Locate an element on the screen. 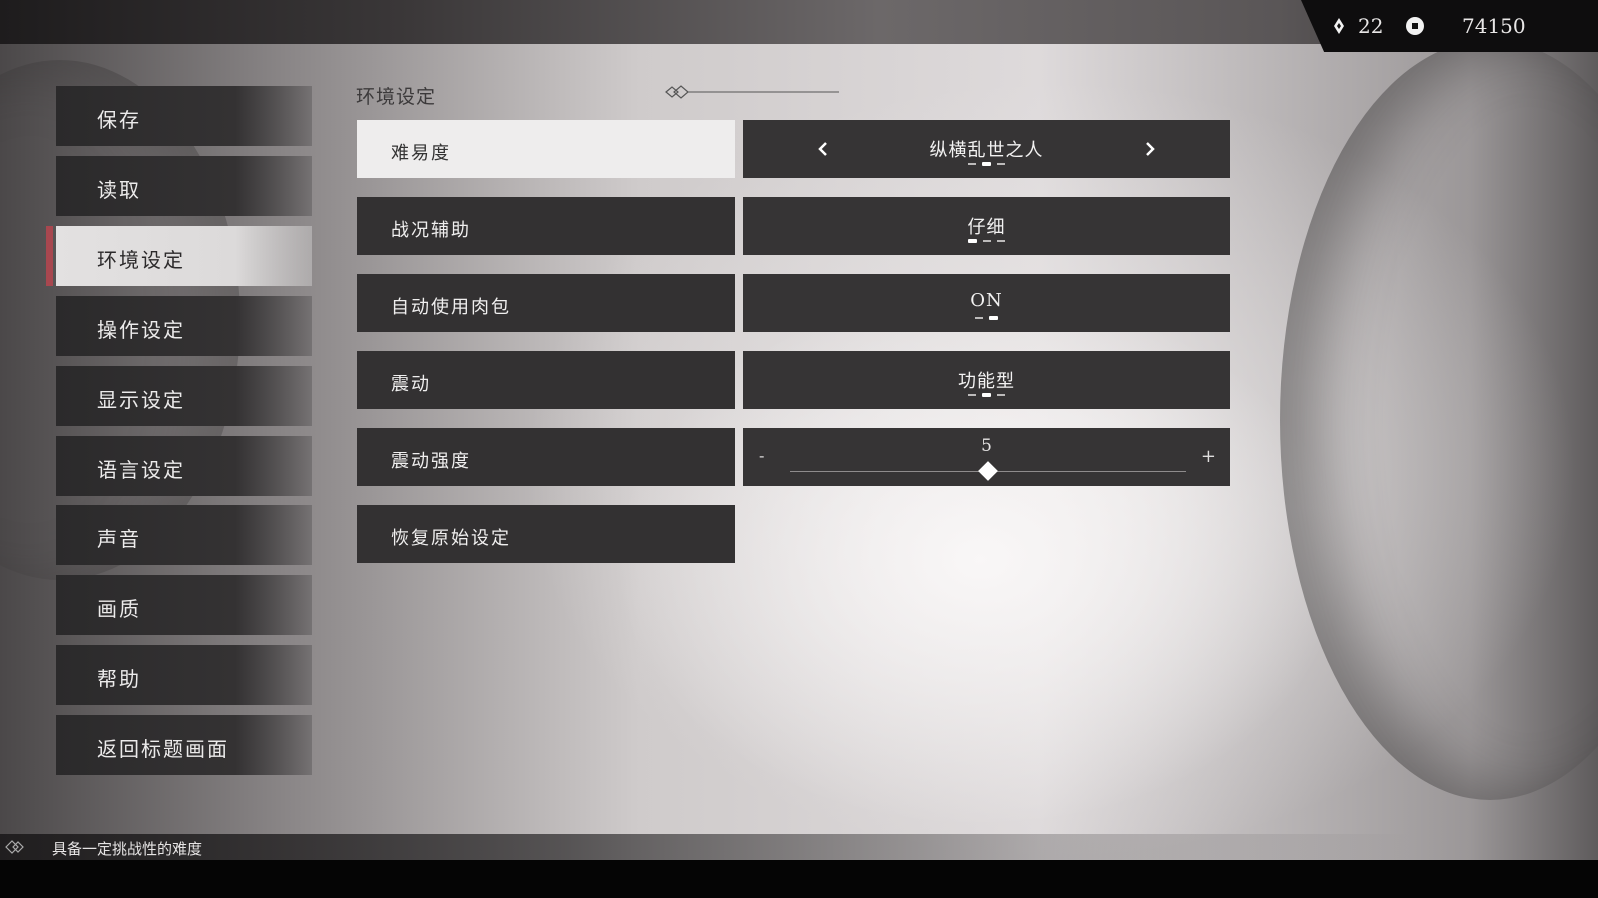  menu-item-environment-settings: 环境设定 is located at coordinates (184, 256).